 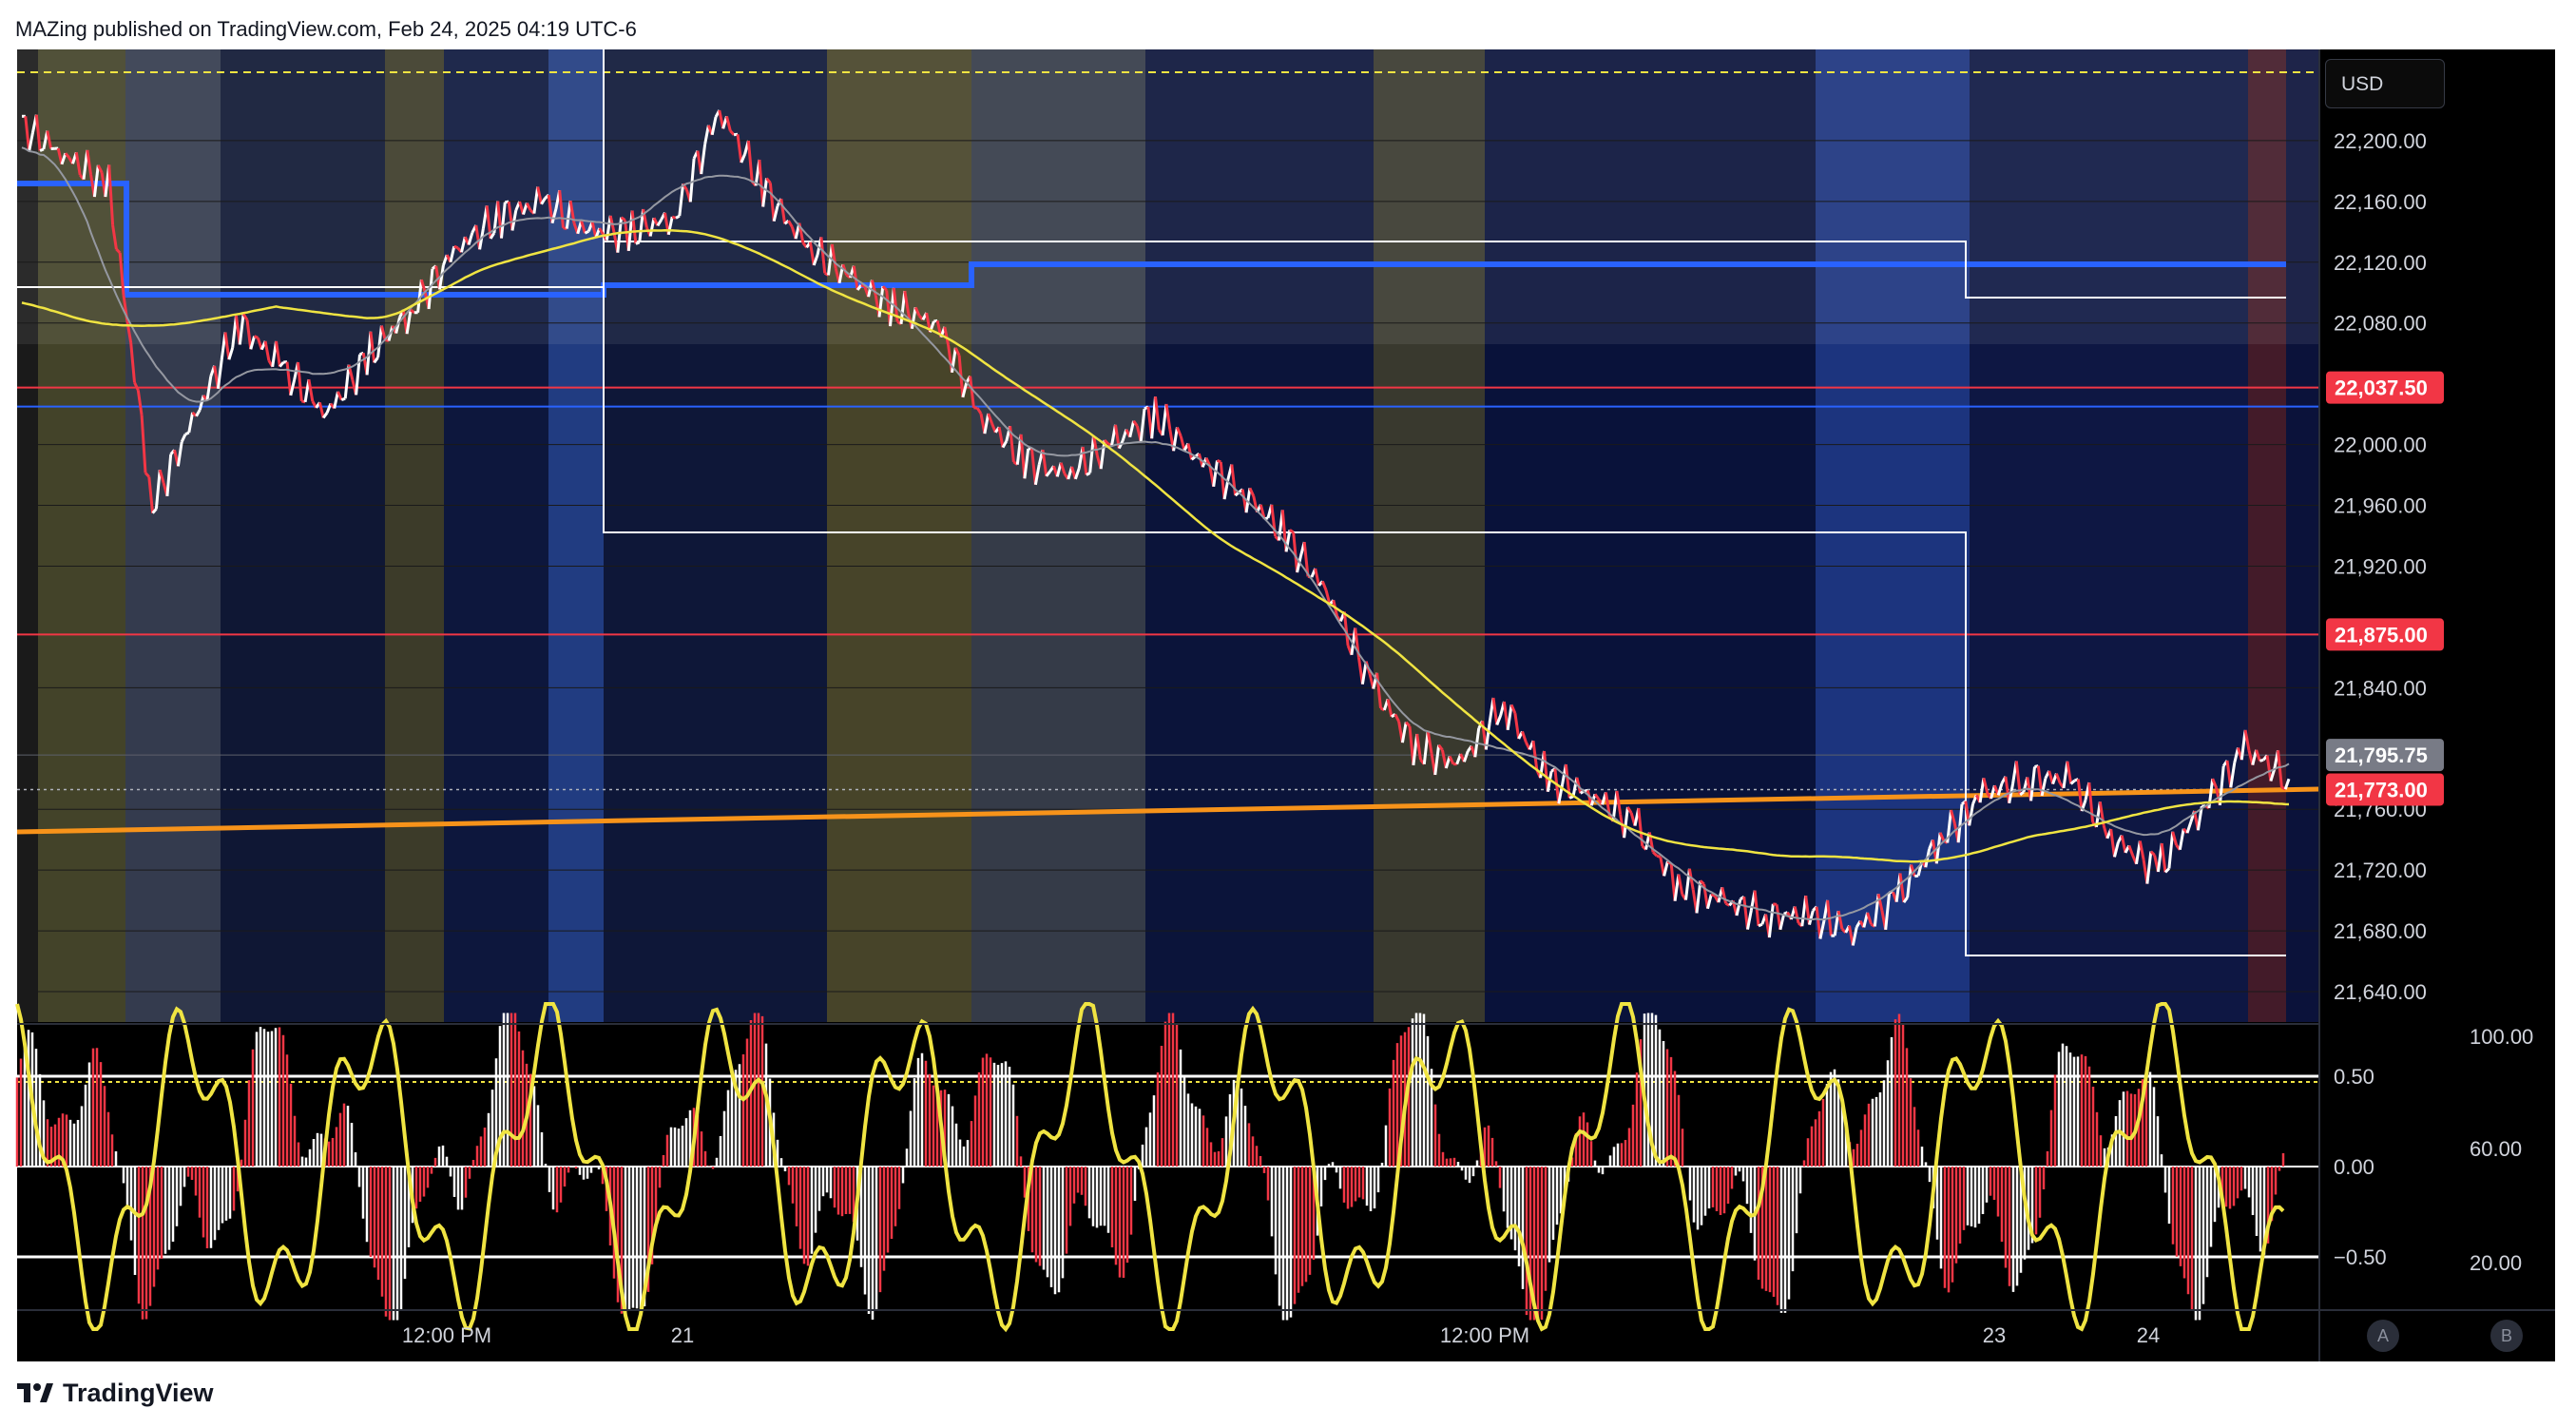 I want to click on price-tick-0: 22,200.00, so click(x=2380, y=141).